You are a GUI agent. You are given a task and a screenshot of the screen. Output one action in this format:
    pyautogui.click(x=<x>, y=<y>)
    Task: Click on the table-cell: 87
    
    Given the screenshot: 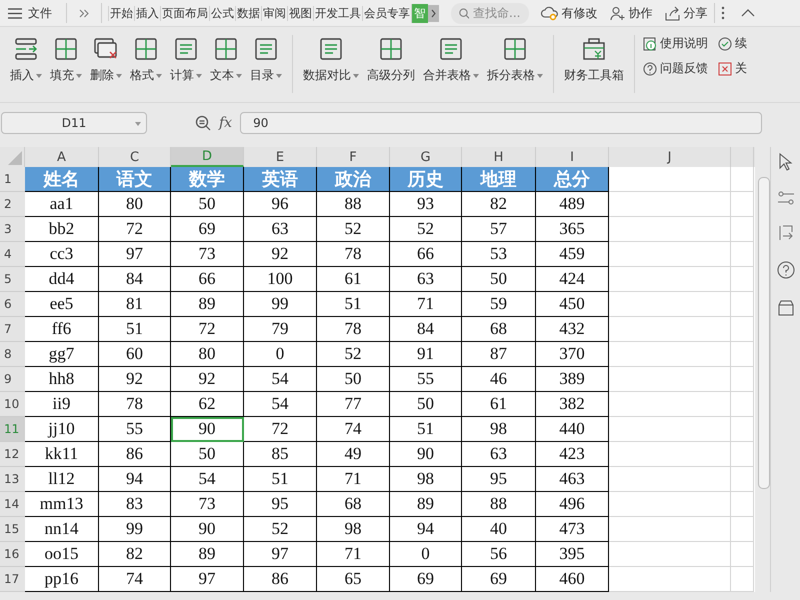 What is the action you would take?
    pyautogui.click(x=499, y=354)
    